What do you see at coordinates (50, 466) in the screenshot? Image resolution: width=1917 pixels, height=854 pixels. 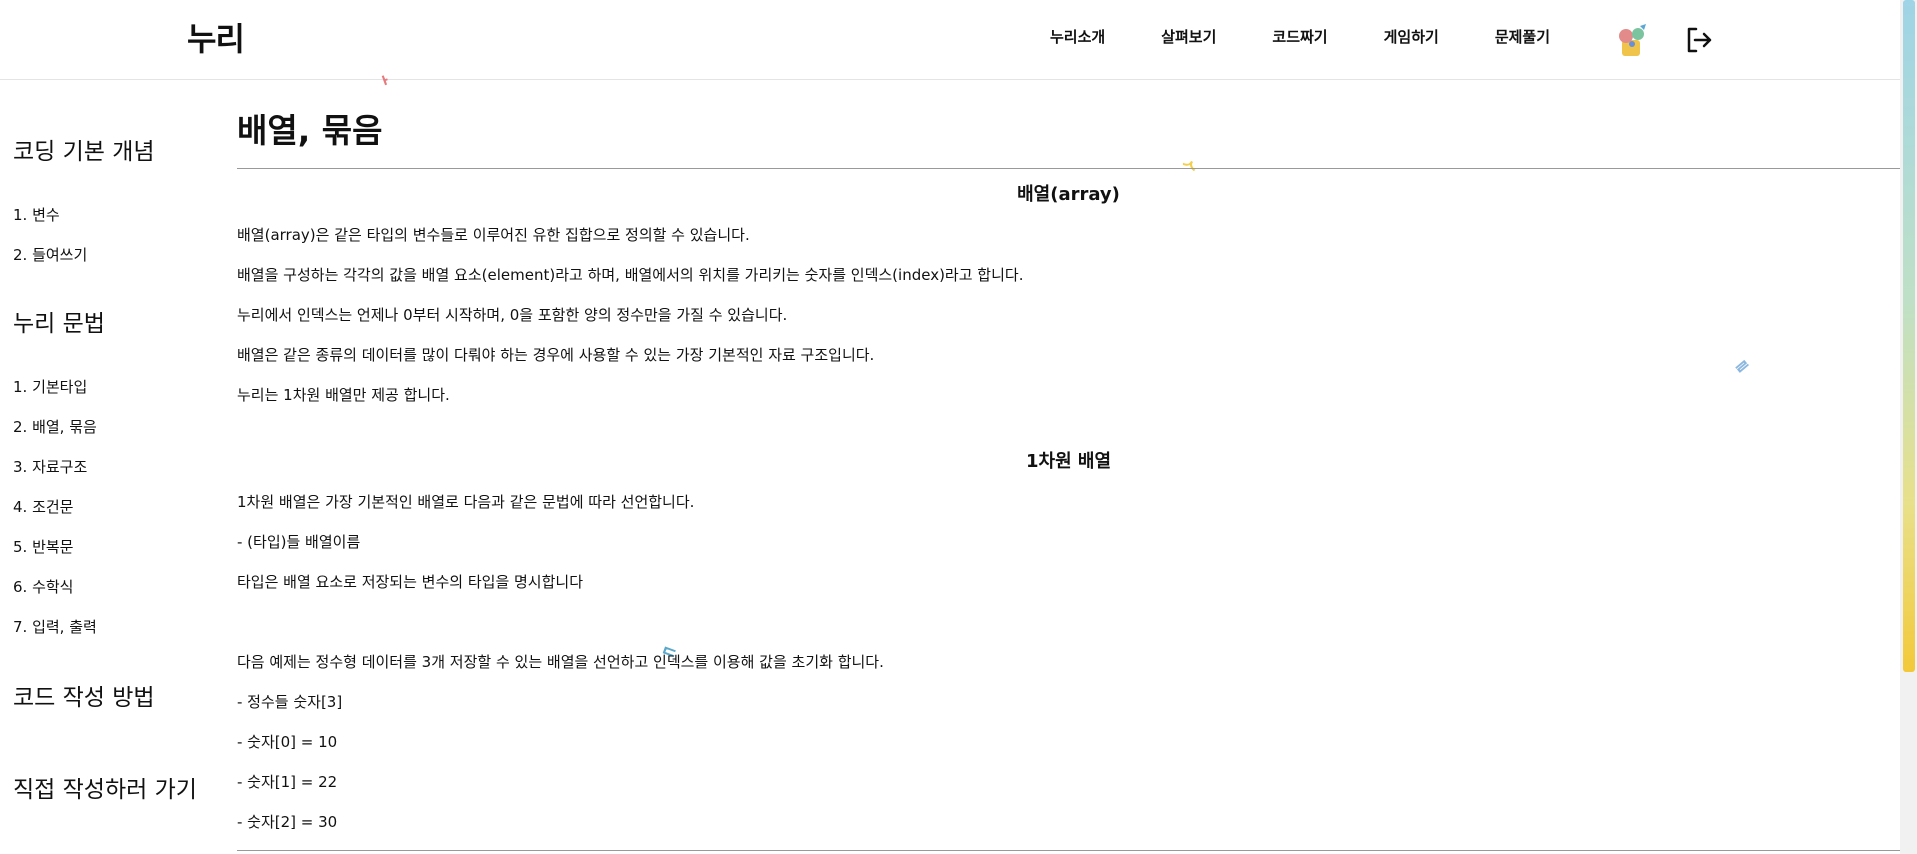 I see `sidebar-item-data-structure: 3. 자료구조` at bounding box center [50, 466].